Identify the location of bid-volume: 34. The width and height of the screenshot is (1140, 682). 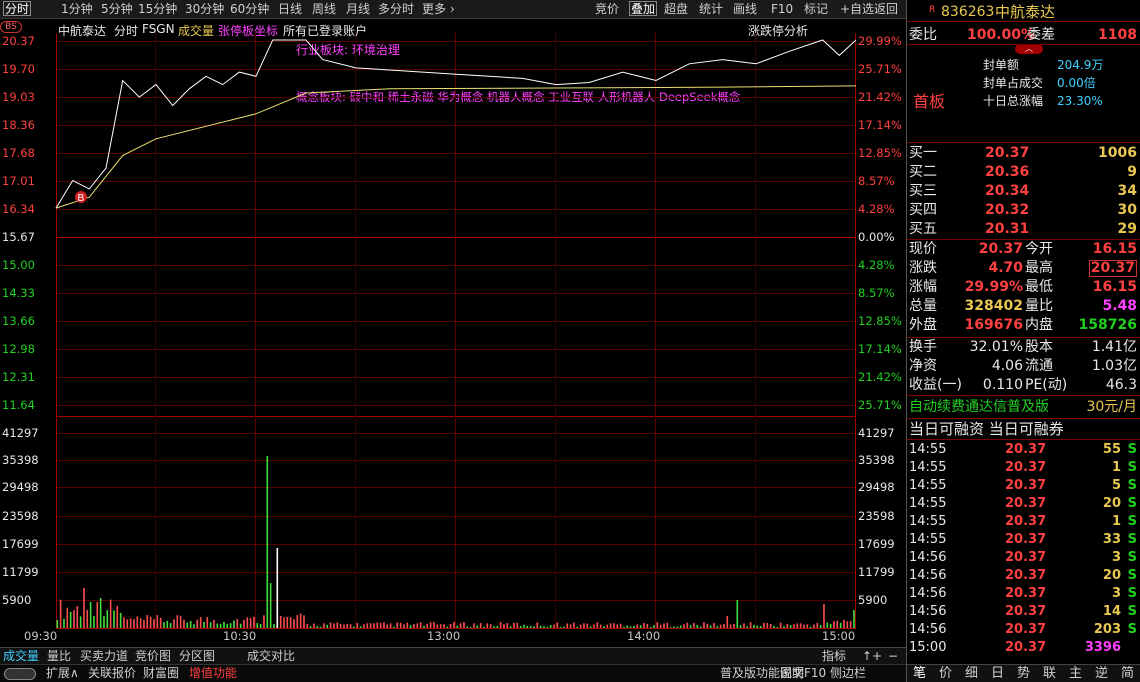
(1127, 191).